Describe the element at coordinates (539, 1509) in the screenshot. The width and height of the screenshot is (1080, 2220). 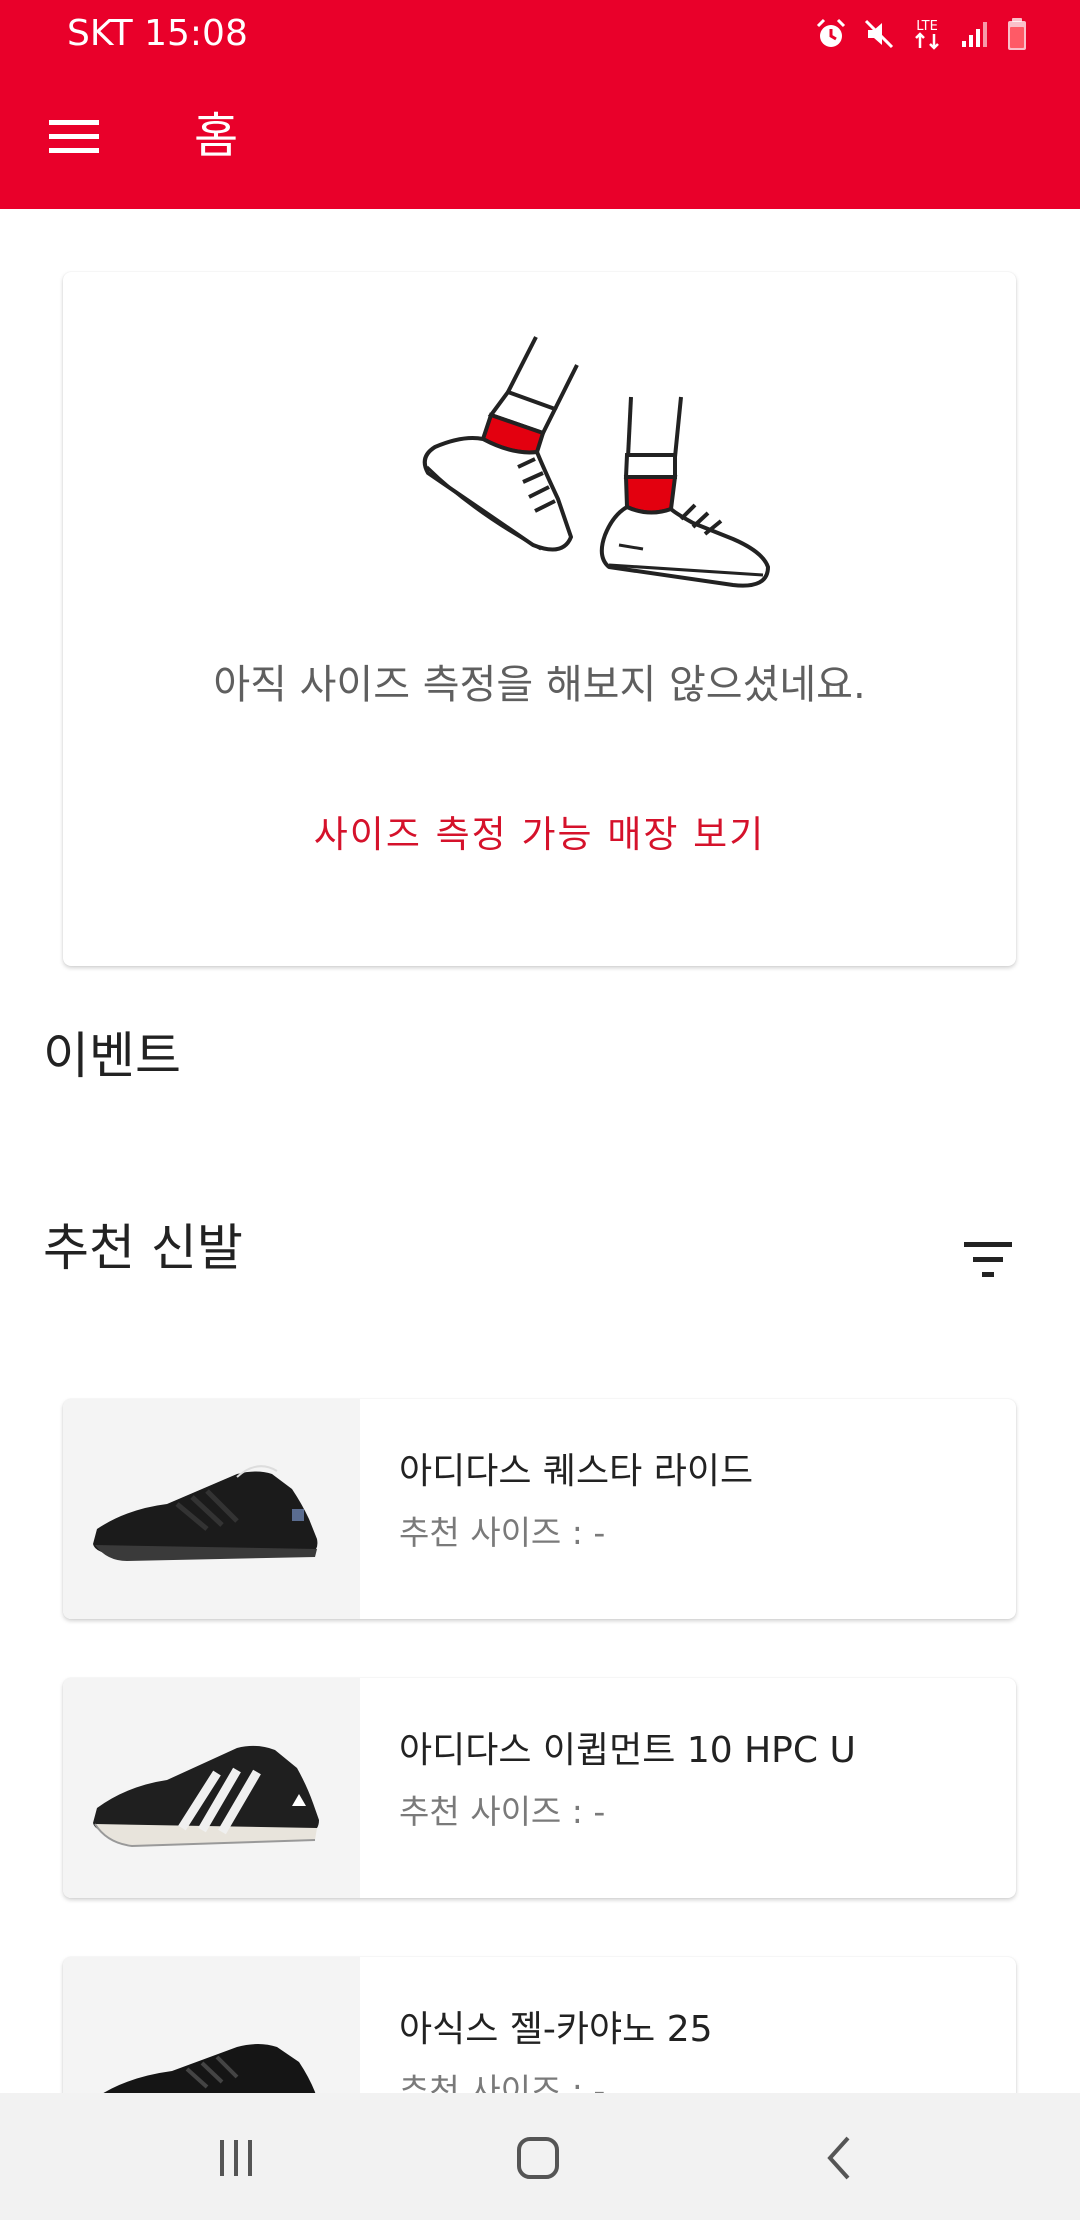
I see `shoe-card: 아디다스 퀘스타 라이드 추천 사이즈 : -` at that location.